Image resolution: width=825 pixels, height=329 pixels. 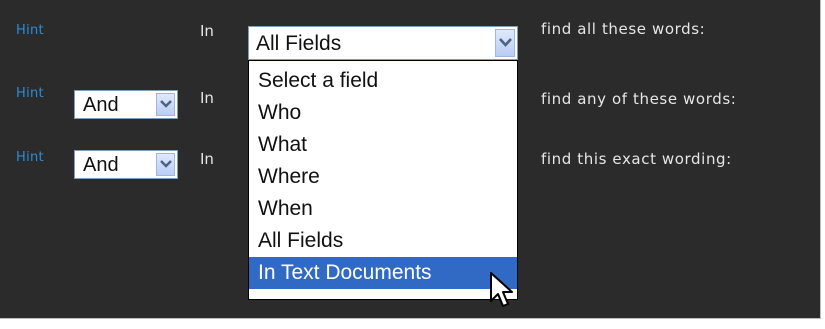 What do you see at coordinates (101, 105) in the screenshot?
I see `operator-value-row2: And` at bounding box center [101, 105].